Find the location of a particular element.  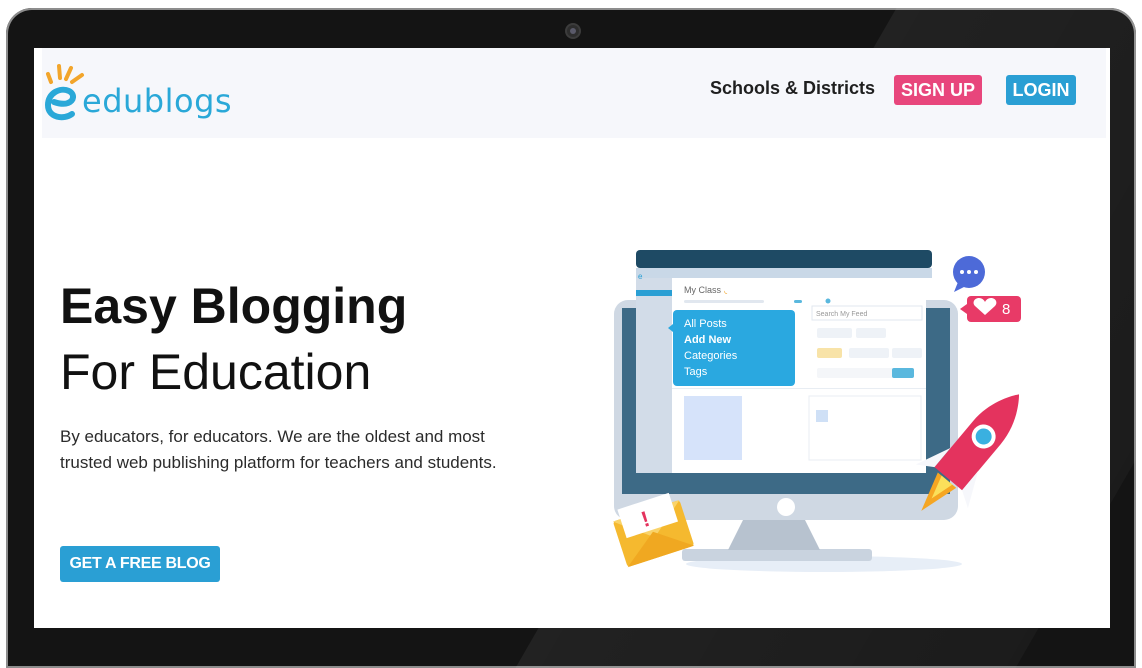

signup-button: SIGN UP is located at coordinates (938, 90).